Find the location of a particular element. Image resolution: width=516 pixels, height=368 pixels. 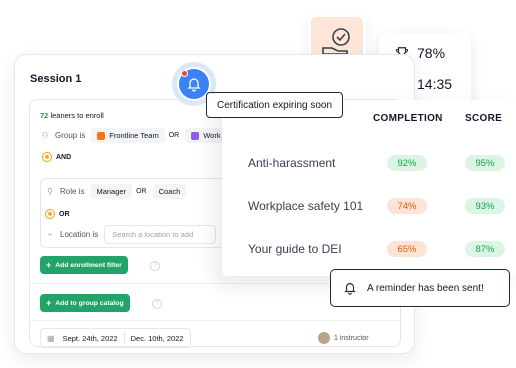

certification-tooltip: Certification expiring soon is located at coordinates (275, 105).